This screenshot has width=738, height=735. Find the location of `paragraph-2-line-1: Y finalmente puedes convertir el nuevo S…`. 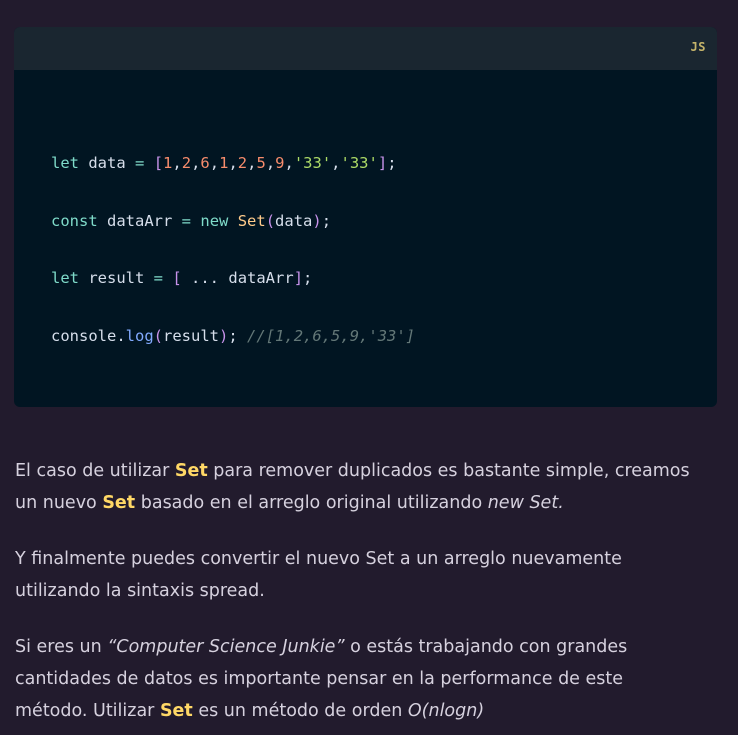

paragraph-2-line-1: Y finalmente puedes convertir el nuevo S… is located at coordinates (318, 559).